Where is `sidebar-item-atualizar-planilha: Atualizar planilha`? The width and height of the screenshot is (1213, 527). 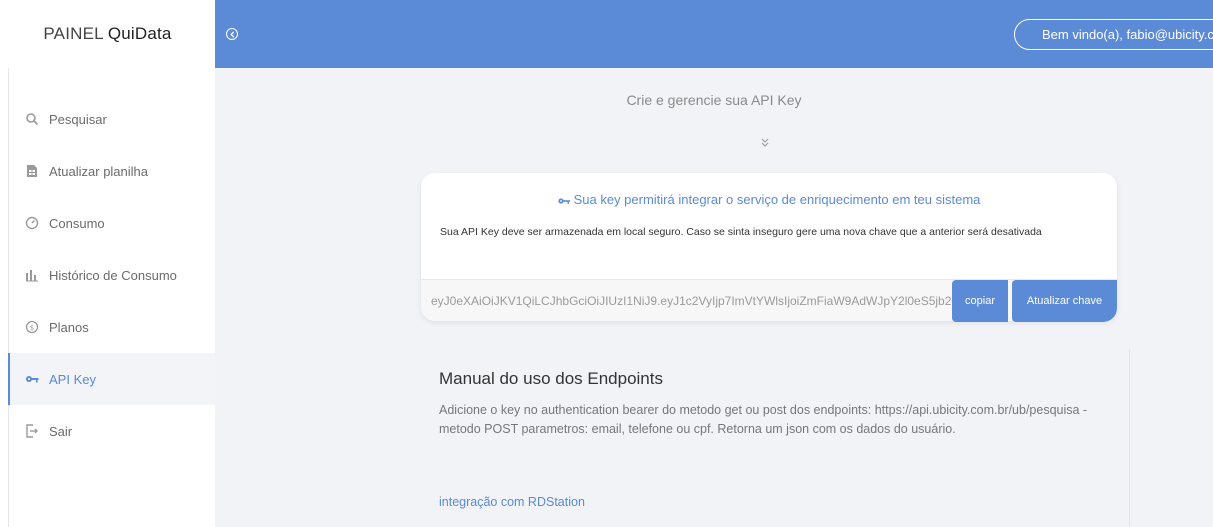 sidebar-item-atualizar-planilha: Atualizar planilha is located at coordinates (111, 171).